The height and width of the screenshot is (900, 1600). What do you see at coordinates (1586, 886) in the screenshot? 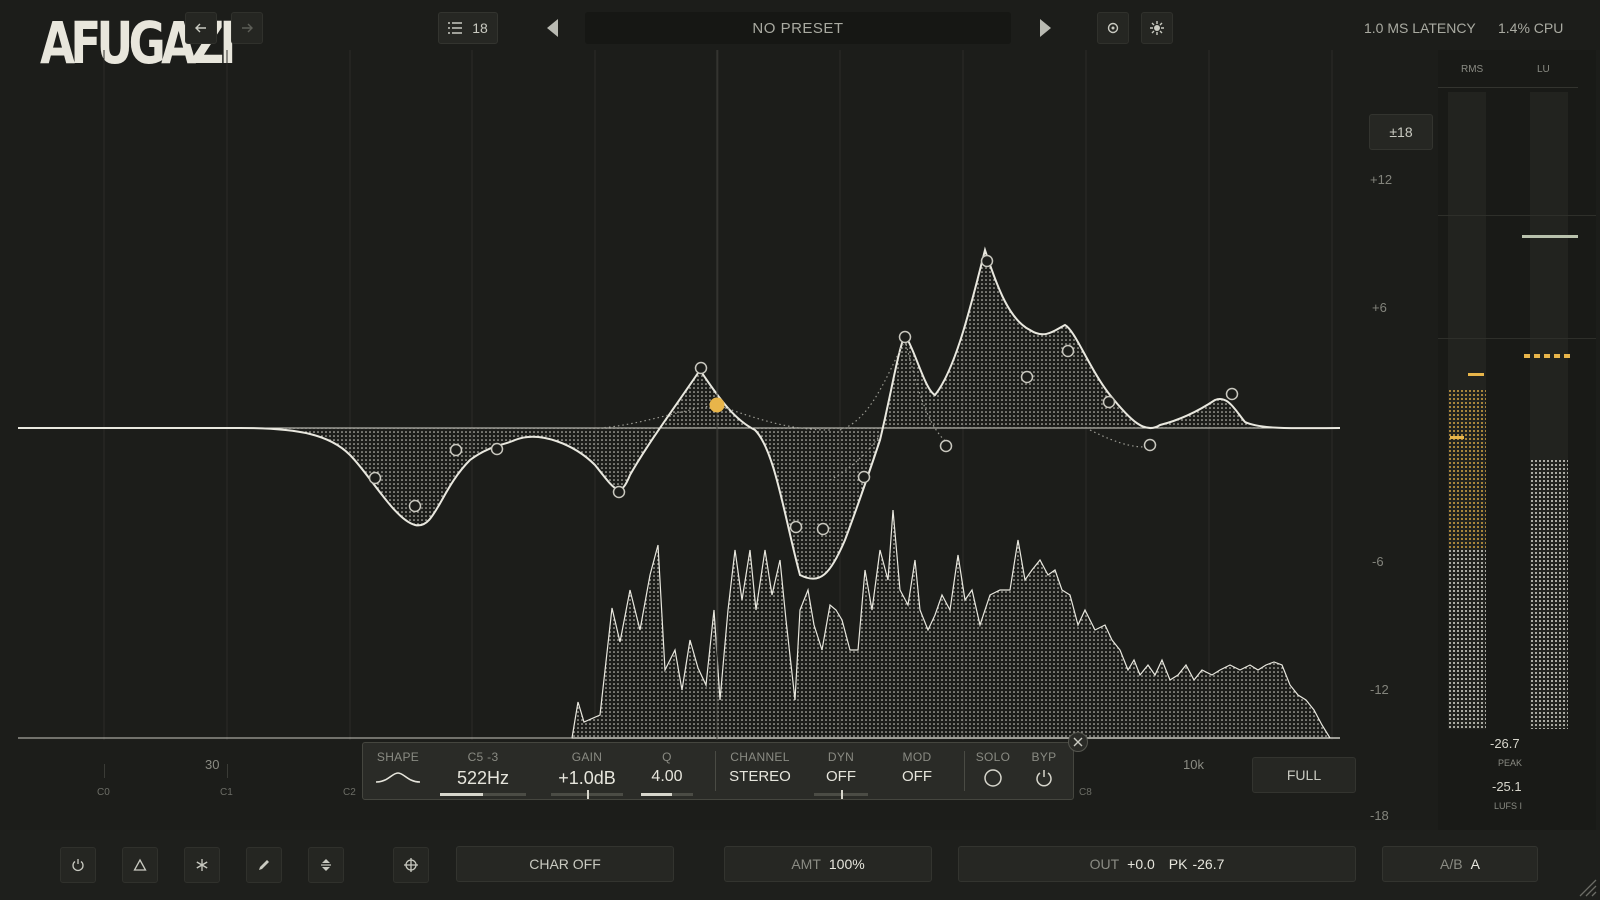
I see `resize-handle` at bounding box center [1586, 886].